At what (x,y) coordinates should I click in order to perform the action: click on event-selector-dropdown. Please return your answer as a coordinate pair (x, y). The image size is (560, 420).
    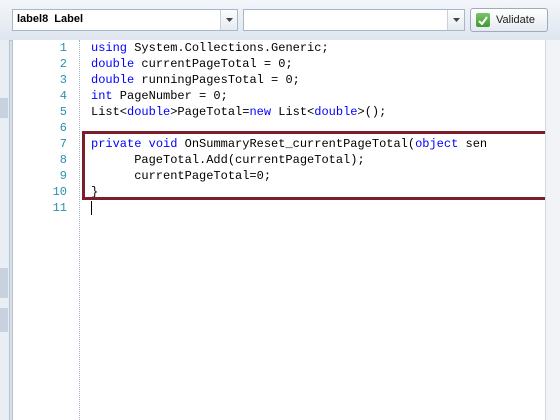
    Looking at the image, I should click on (354, 20).